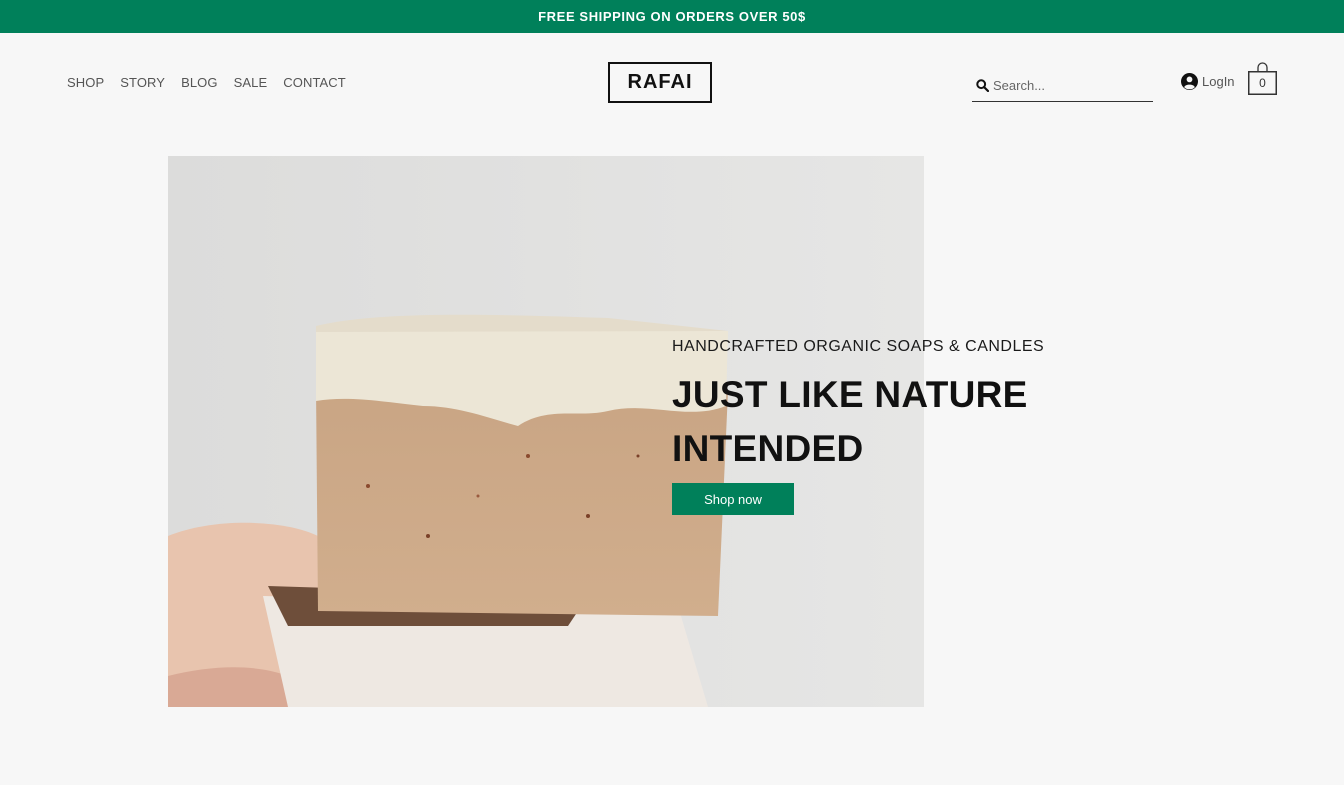 The width and height of the screenshot is (1344, 785). I want to click on search-bar, so click(1062, 85).